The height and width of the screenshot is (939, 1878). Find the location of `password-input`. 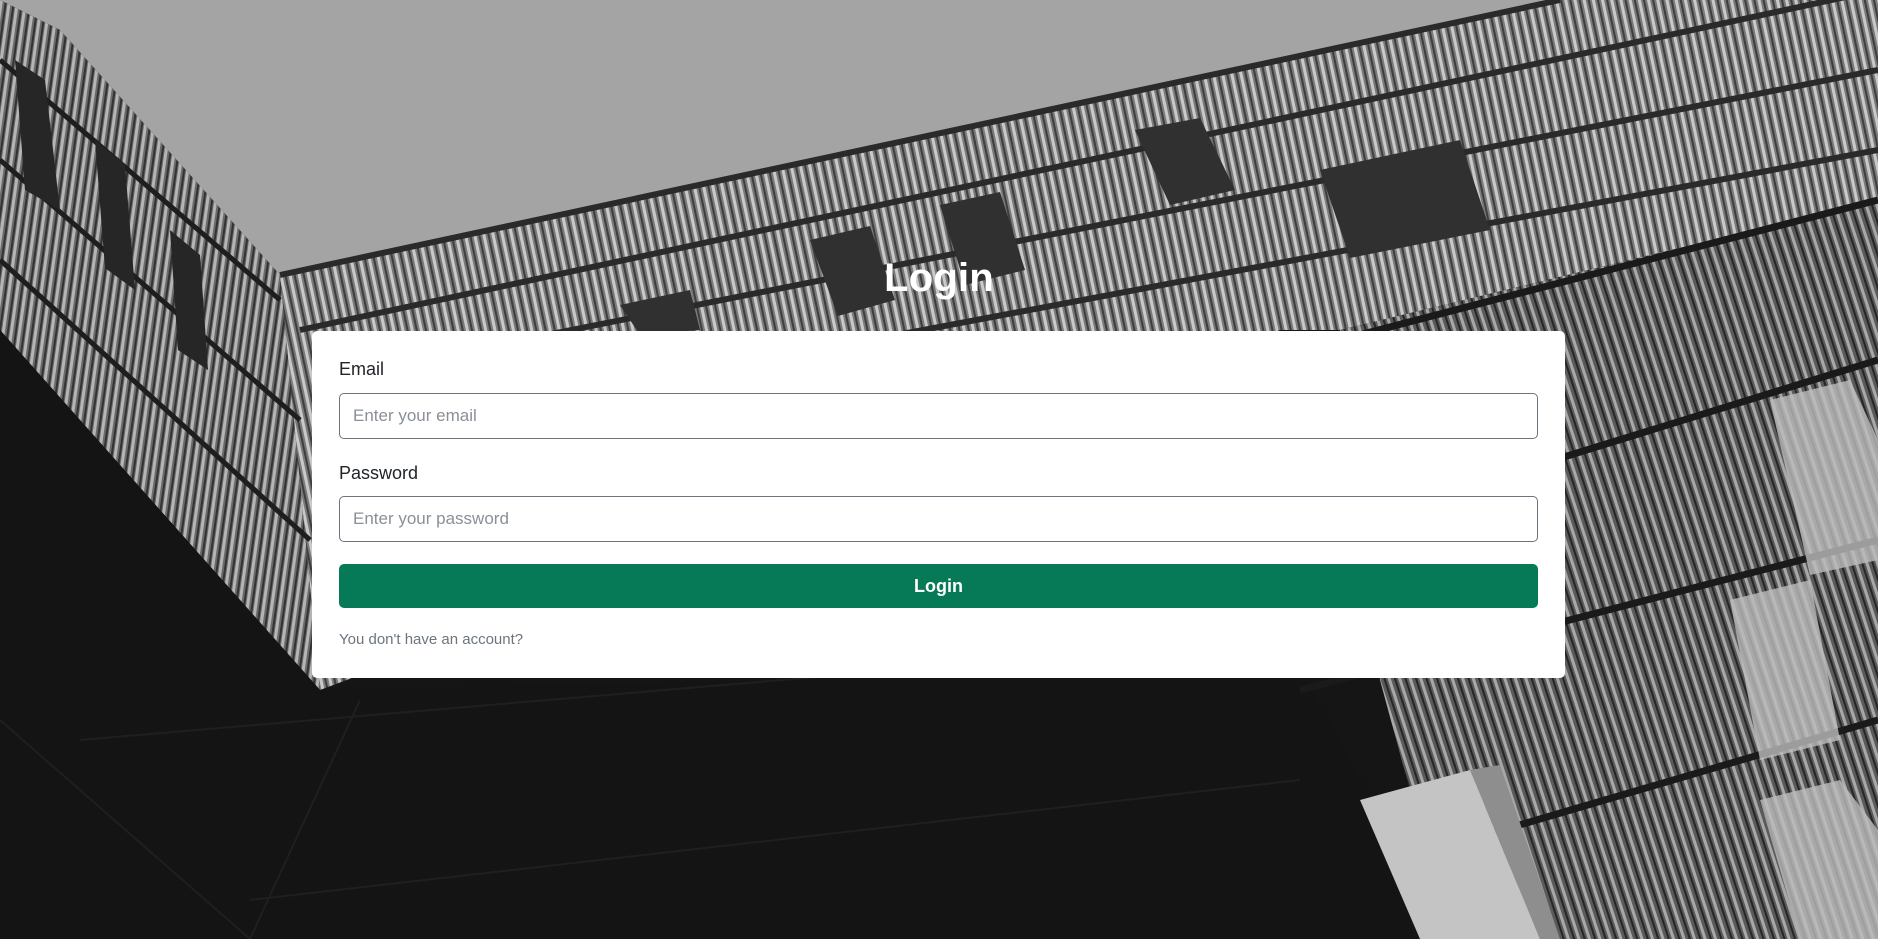

password-input is located at coordinates (938, 519).